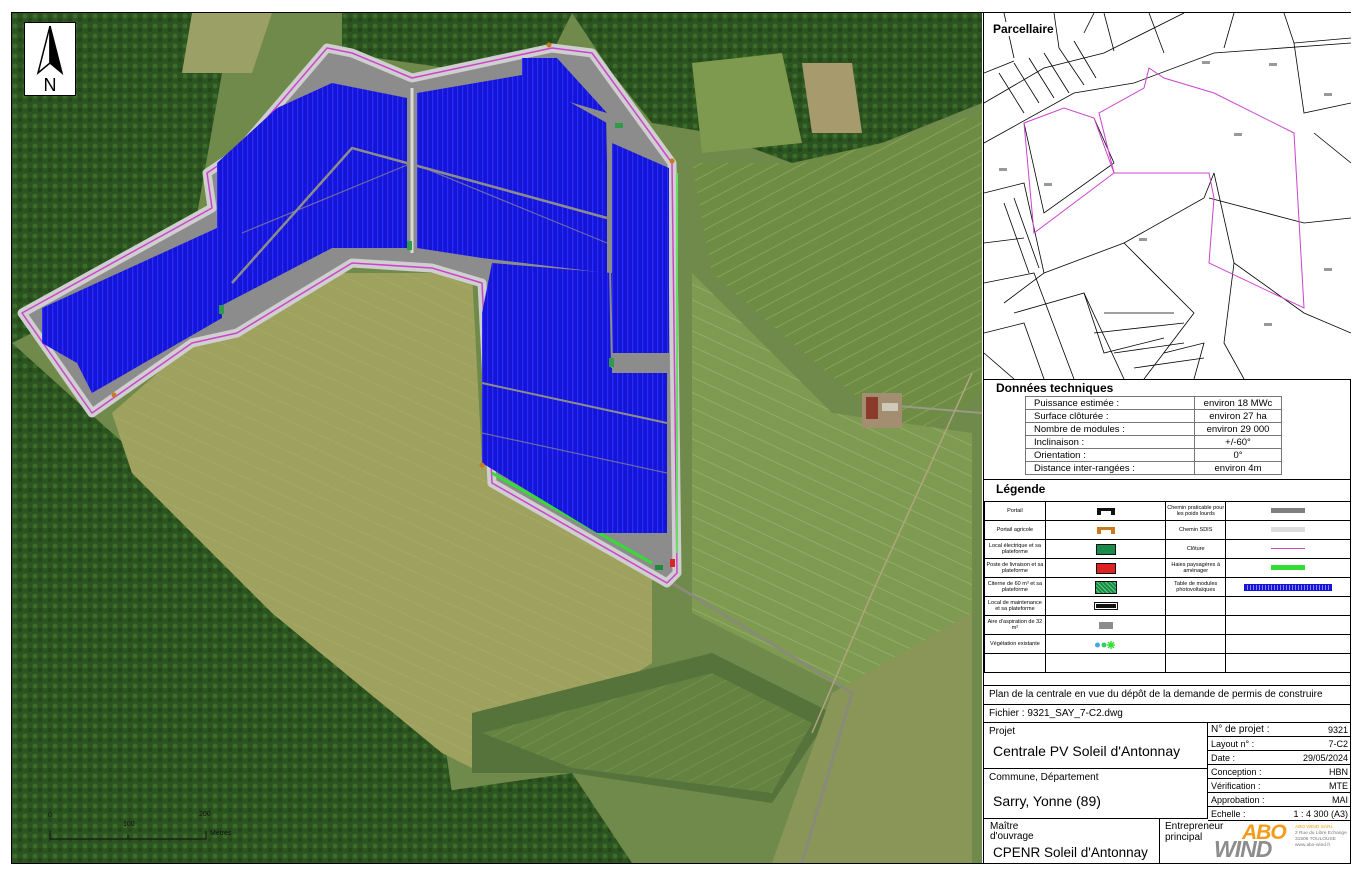  I want to click on north-arrow: N, so click(50, 59).